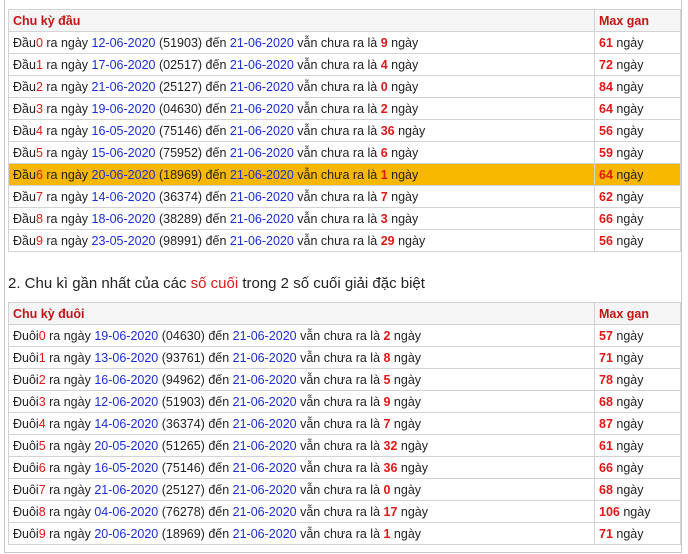  I want to click on result-code: (93761), so click(183, 357).